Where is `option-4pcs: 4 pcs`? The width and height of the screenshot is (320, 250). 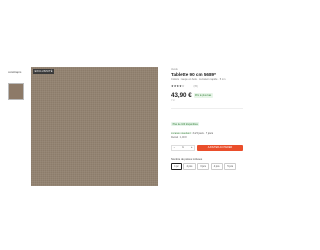 option-4pcs: 4 pcs is located at coordinates (216, 166).